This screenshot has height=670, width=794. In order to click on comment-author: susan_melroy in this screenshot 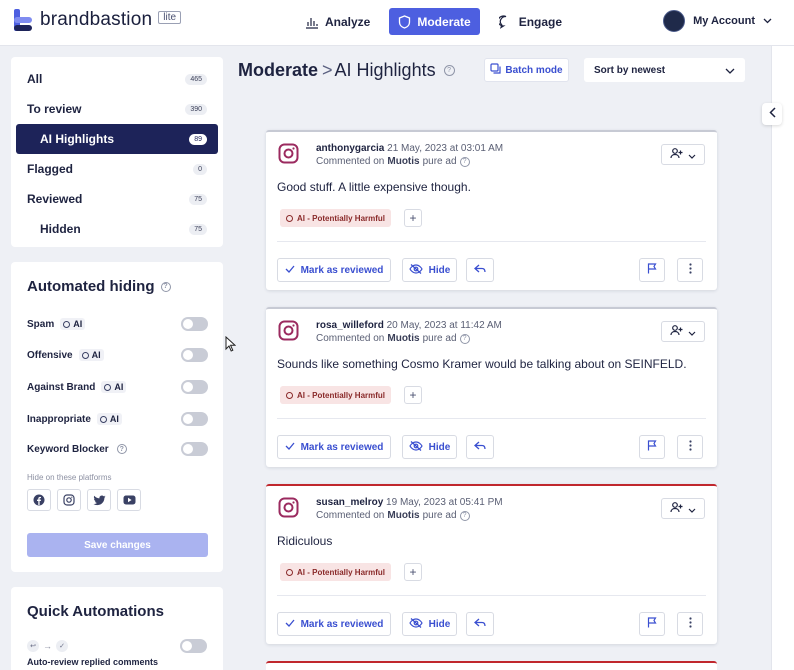, I will do `click(349, 502)`.